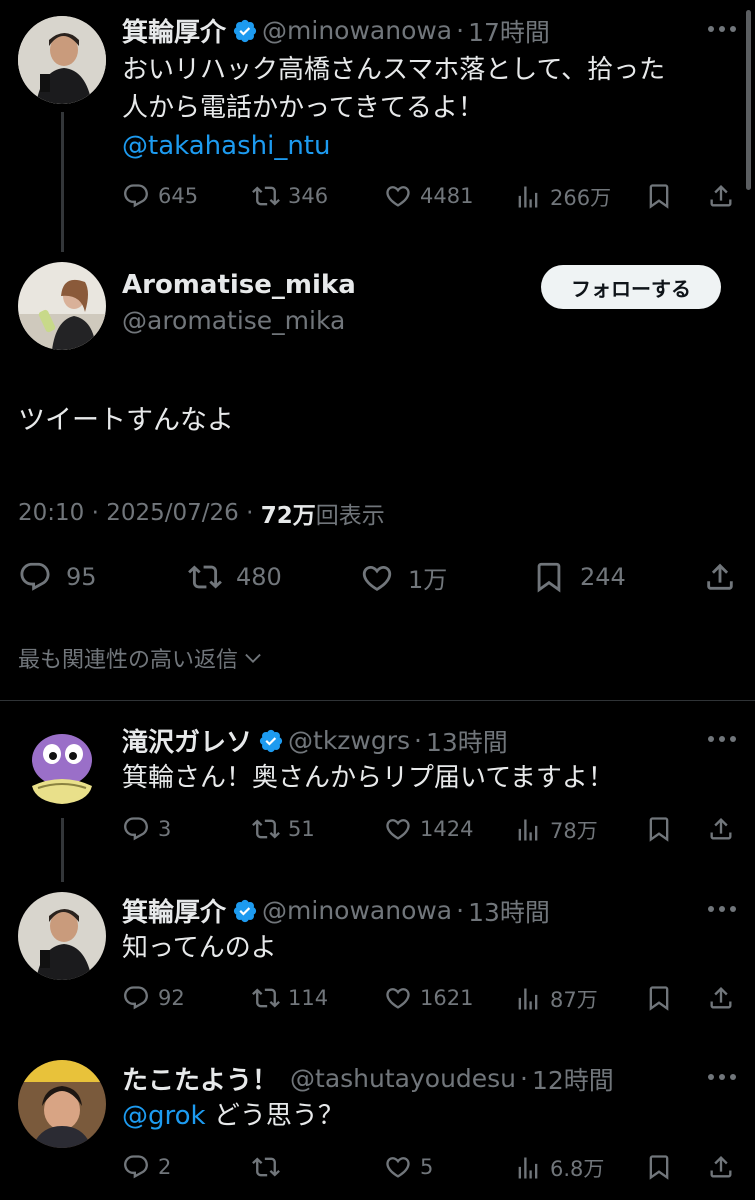 The height and width of the screenshot is (1200, 755). Describe the element at coordinates (573, 1079) in the screenshot. I see `timestamp: 12時間` at that location.